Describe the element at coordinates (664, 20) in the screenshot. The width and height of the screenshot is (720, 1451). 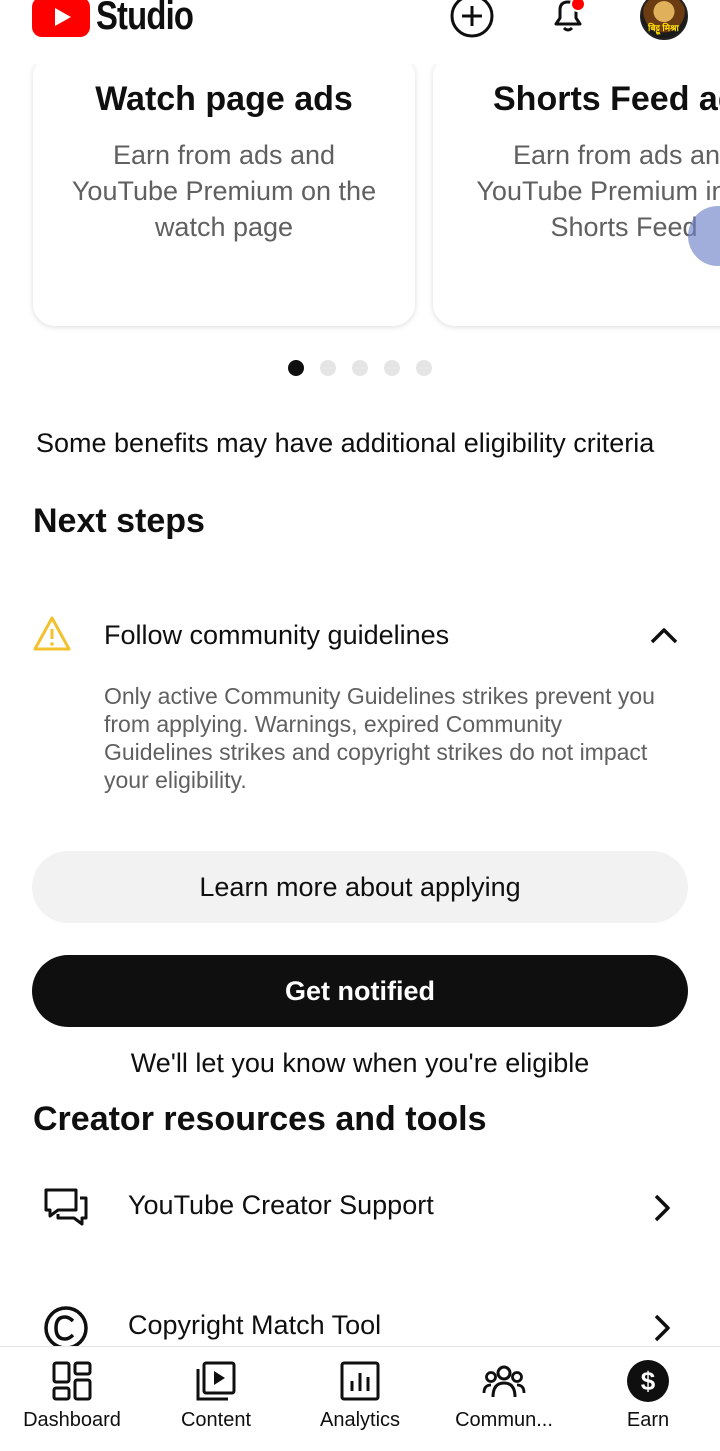
I see `account-avatar: बिट्टू मिश्रा` at that location.